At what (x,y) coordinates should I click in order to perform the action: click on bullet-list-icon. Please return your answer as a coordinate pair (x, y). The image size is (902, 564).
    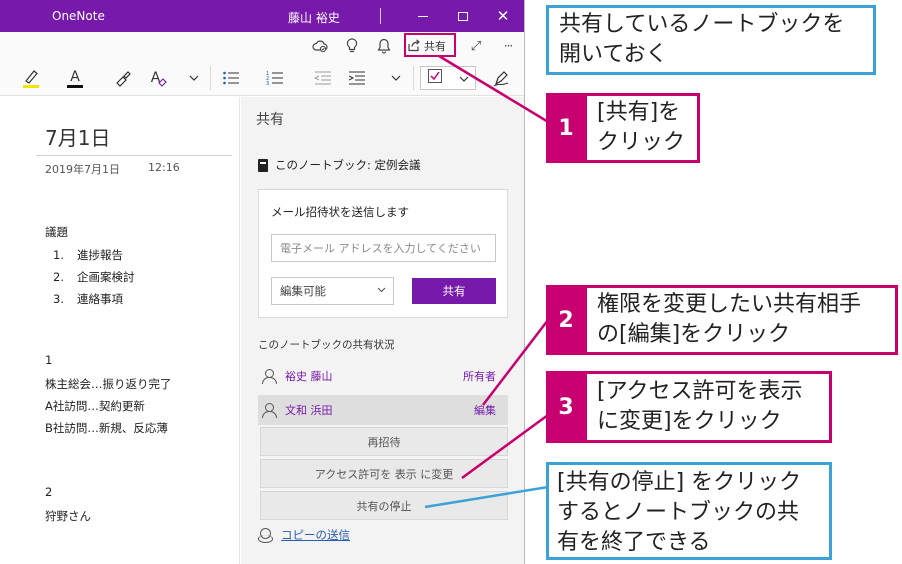
    Looking at the image, I should click on (231, 78).